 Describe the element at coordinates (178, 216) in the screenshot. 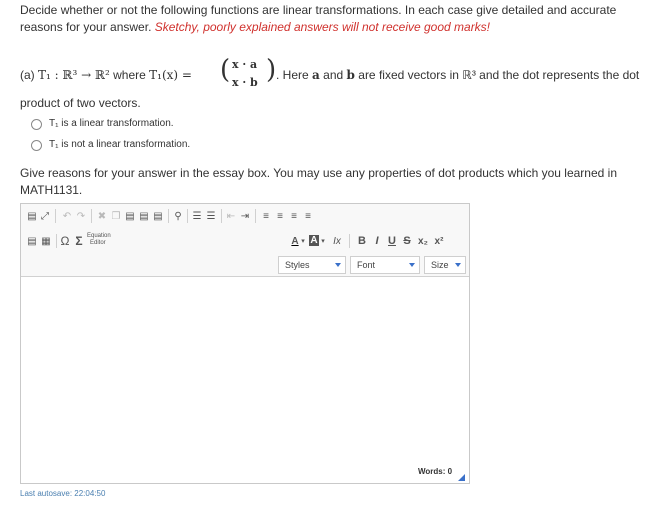

I see `find-icon: ⚲` at that location.